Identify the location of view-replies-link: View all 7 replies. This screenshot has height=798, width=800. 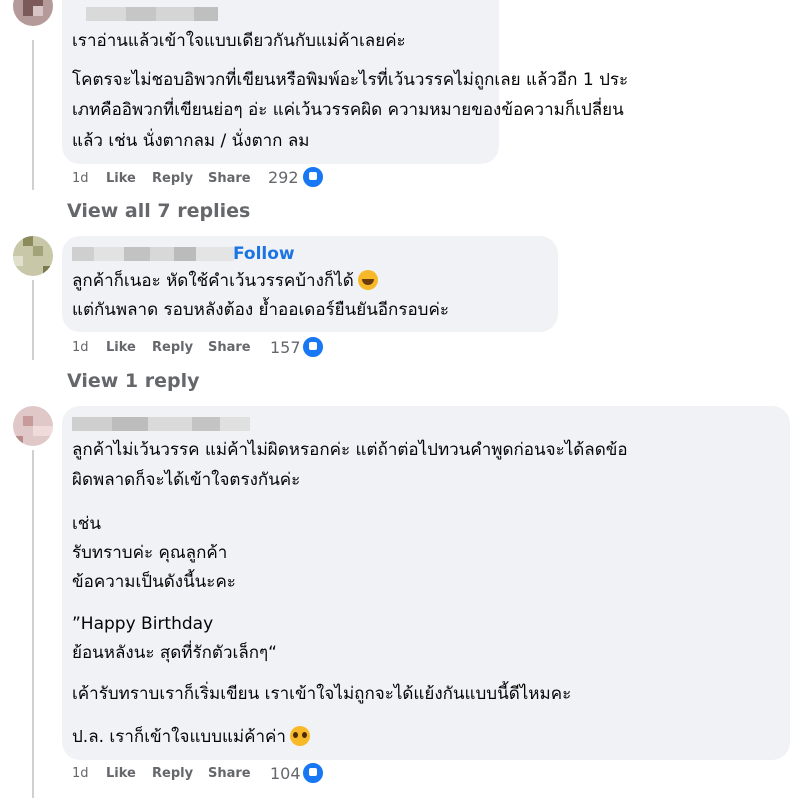
(158, 211).